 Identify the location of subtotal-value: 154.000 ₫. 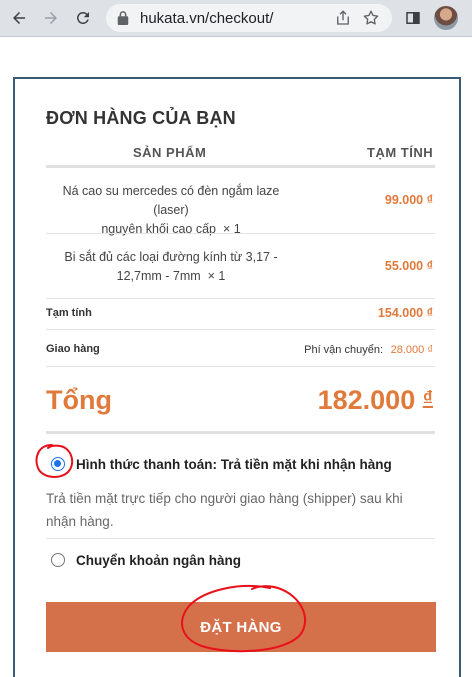
(405, 313).